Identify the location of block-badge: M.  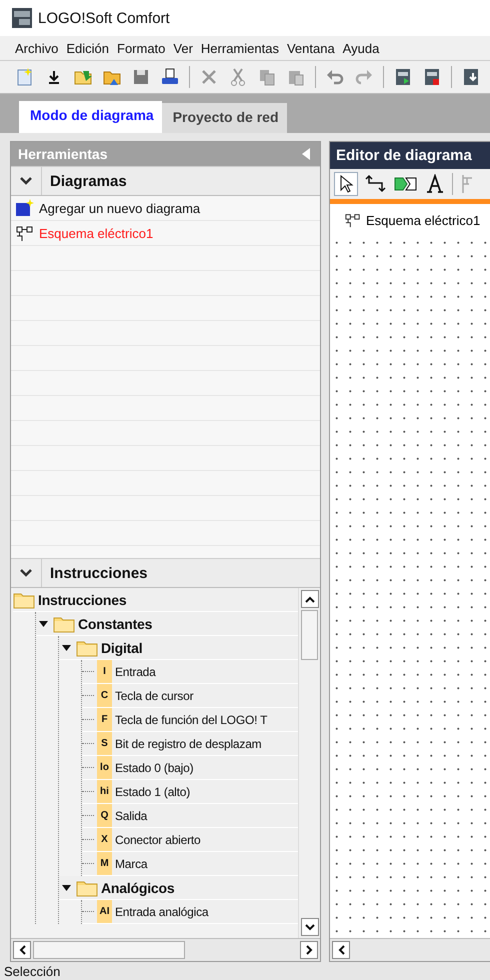
(104, 863).